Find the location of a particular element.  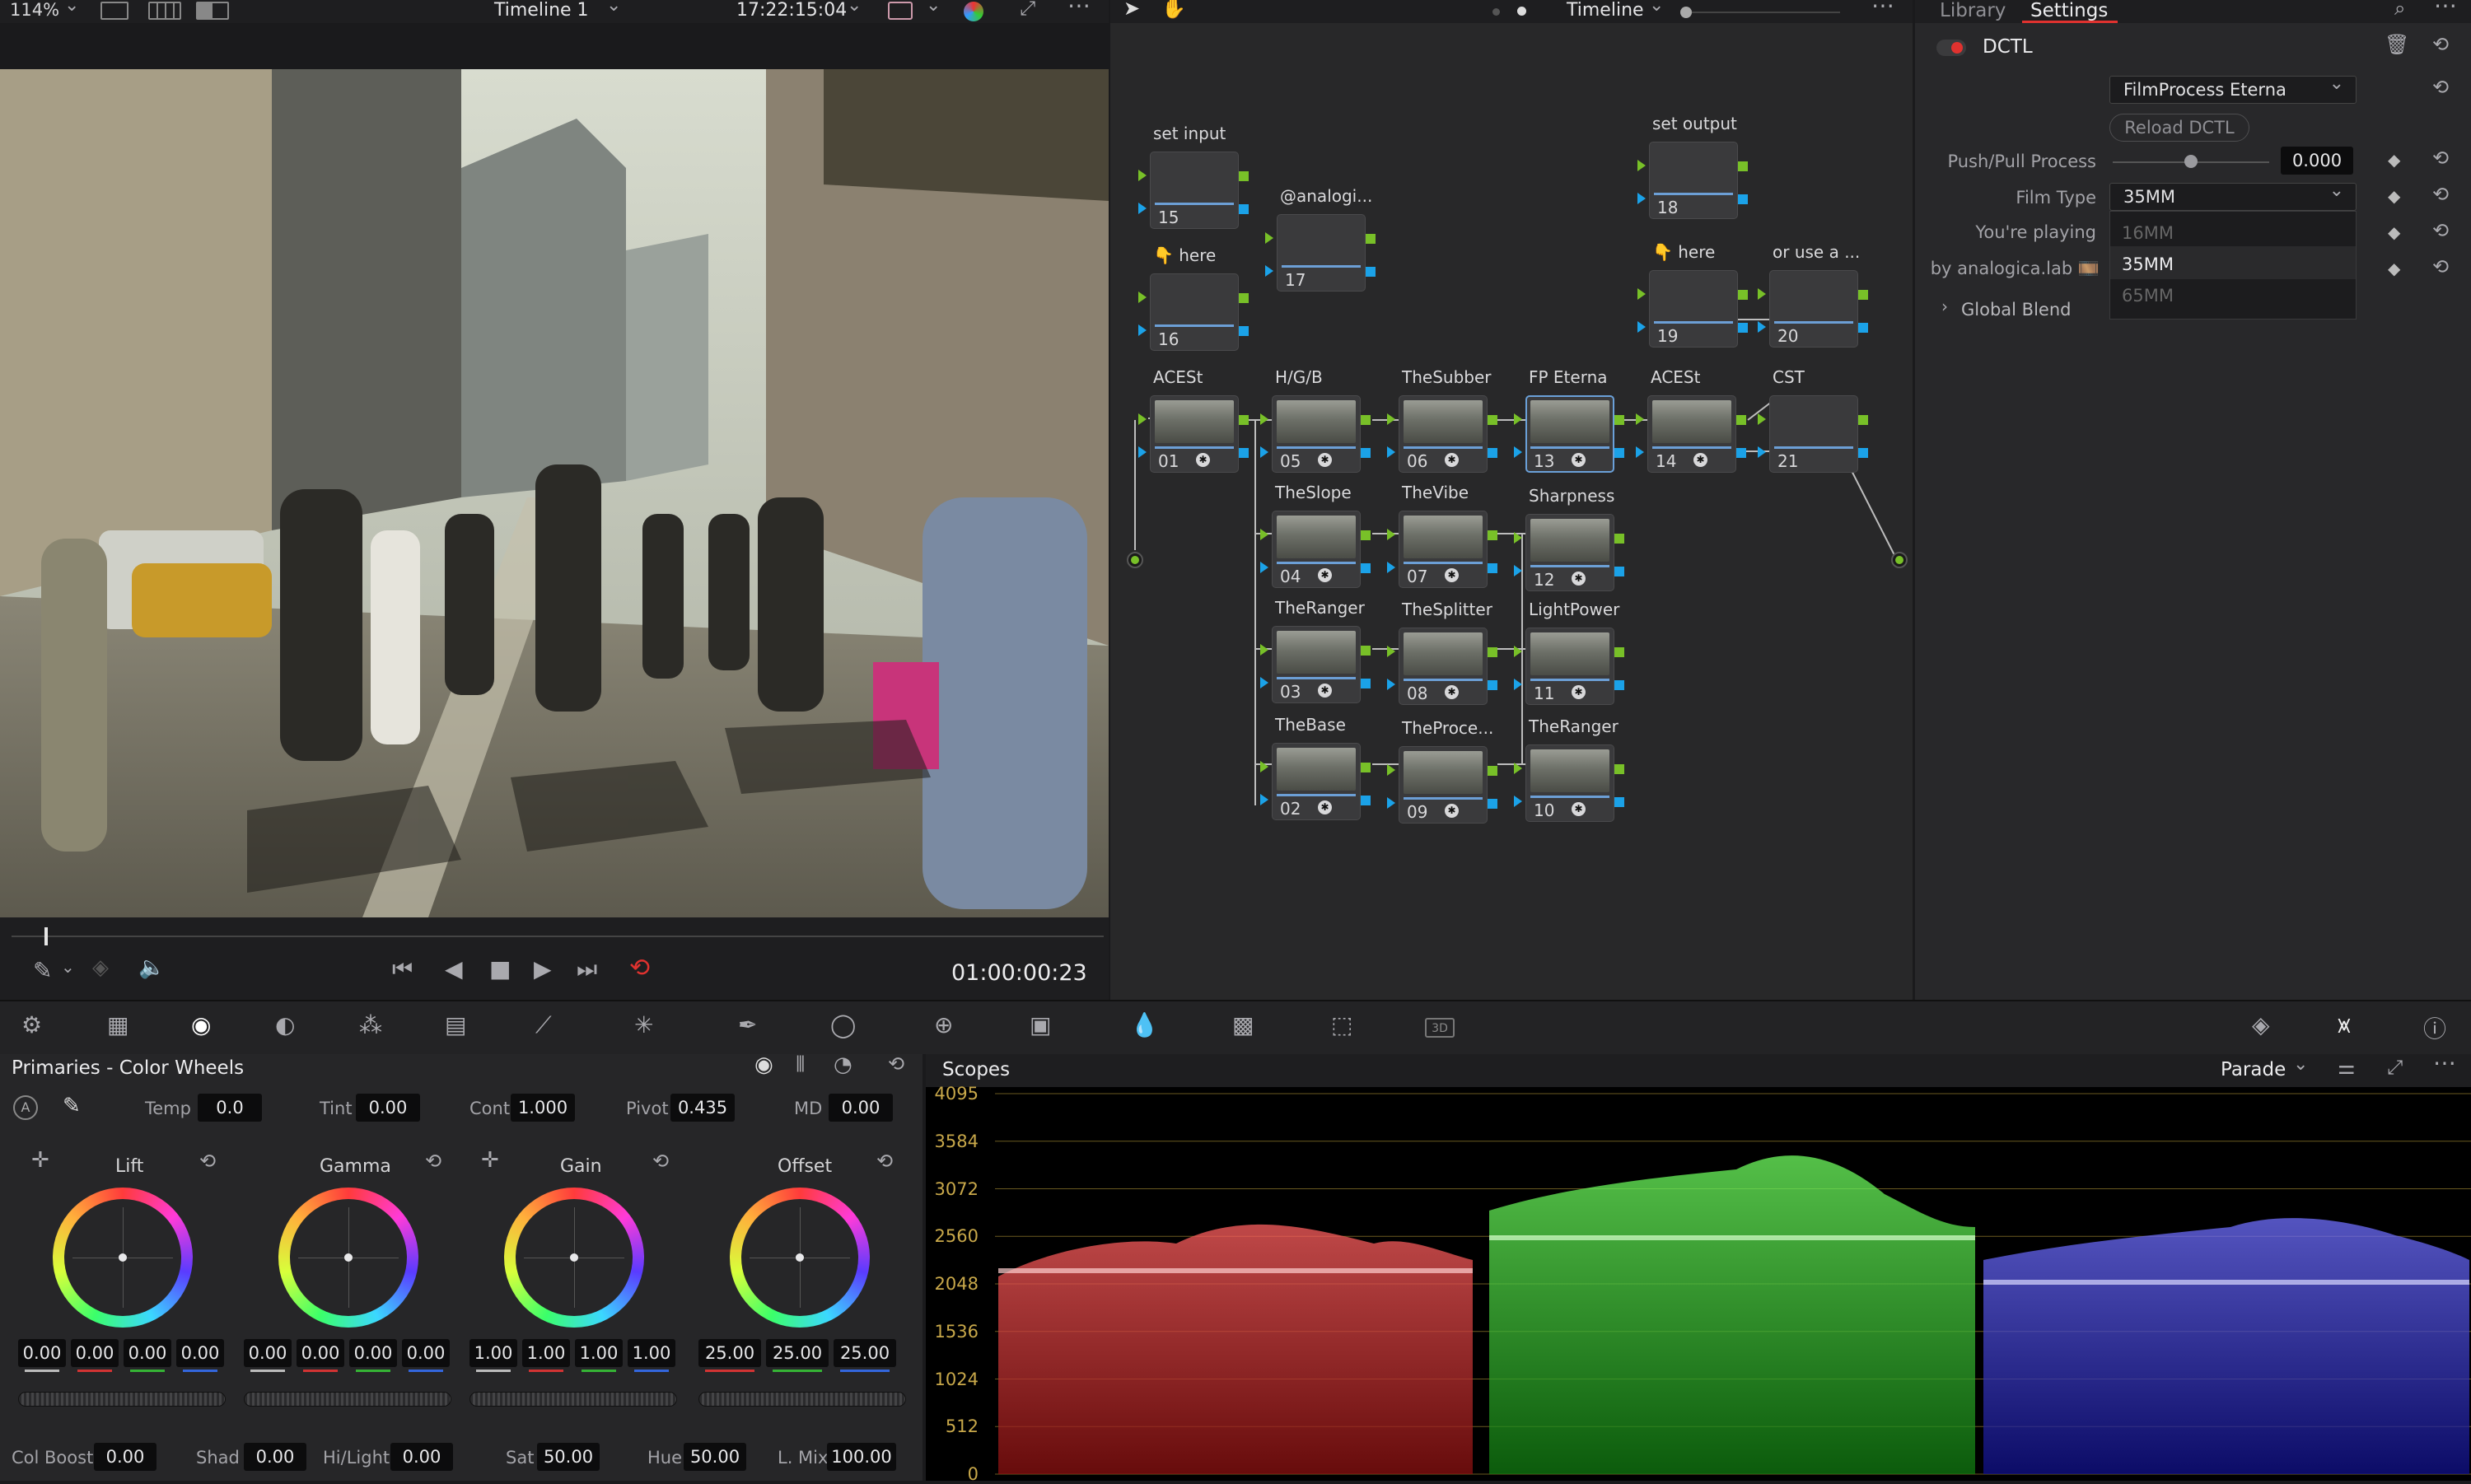

hue-field: 50.00 is located at coordinates (715, 1457).